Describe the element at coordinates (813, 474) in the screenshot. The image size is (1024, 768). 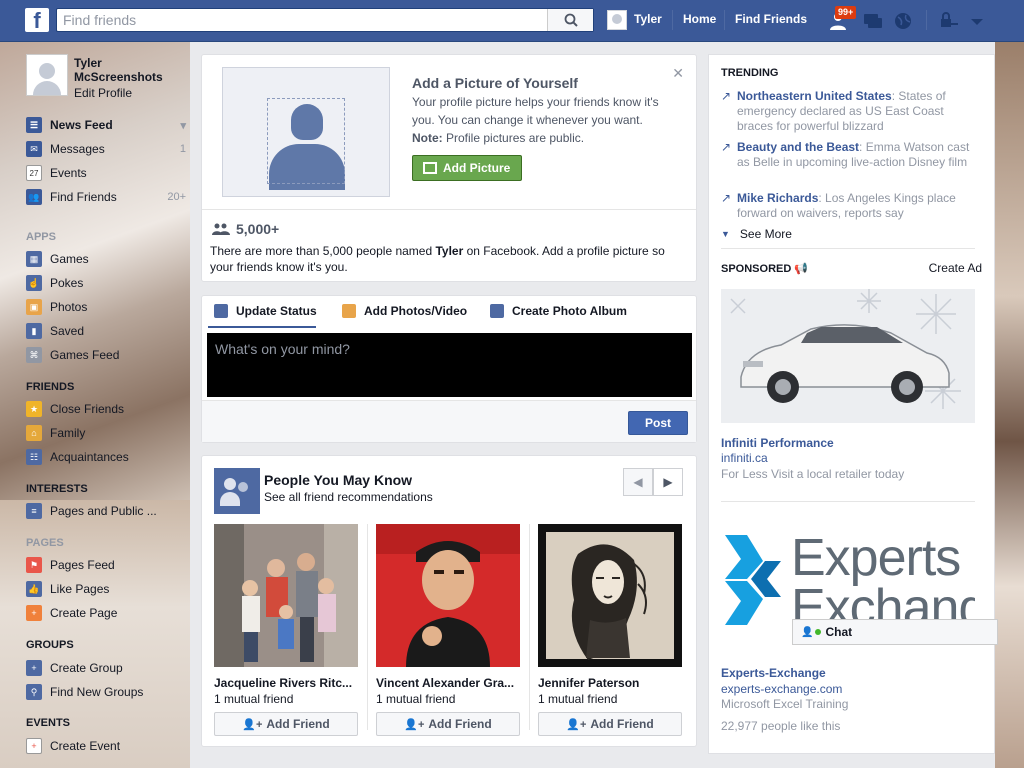
I see `ad-description: For Less Visit a local retailer today` at that location.